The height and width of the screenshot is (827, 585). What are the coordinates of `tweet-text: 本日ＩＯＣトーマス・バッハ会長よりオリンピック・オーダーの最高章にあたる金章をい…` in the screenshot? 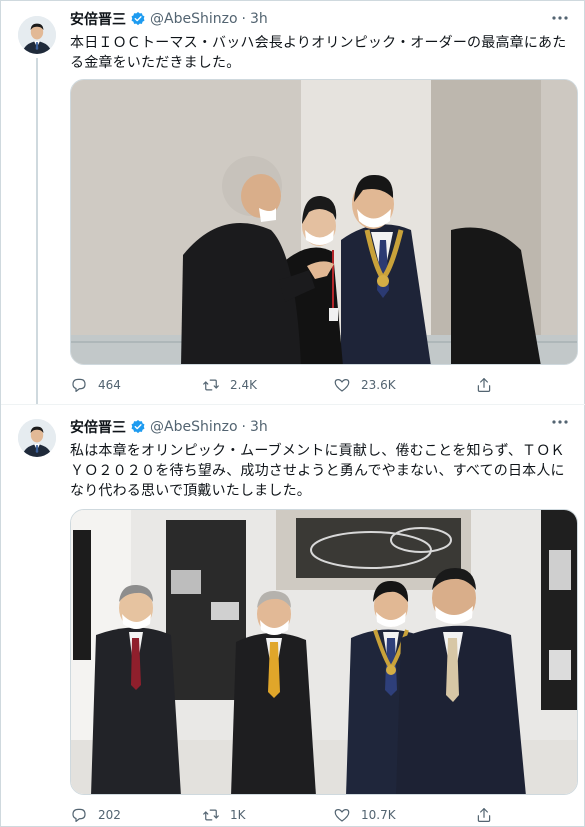 It's located at (318, 53).